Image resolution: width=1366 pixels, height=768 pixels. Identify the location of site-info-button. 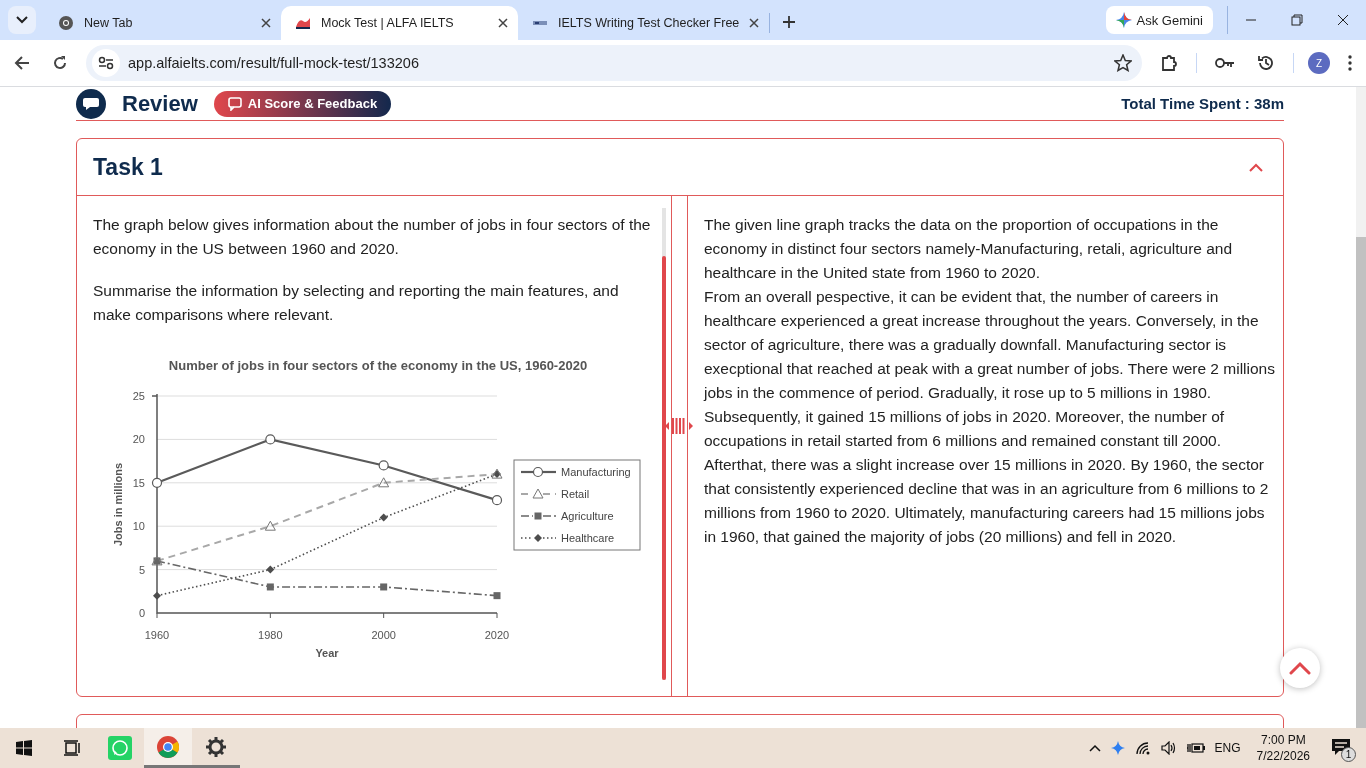
(106, 63).